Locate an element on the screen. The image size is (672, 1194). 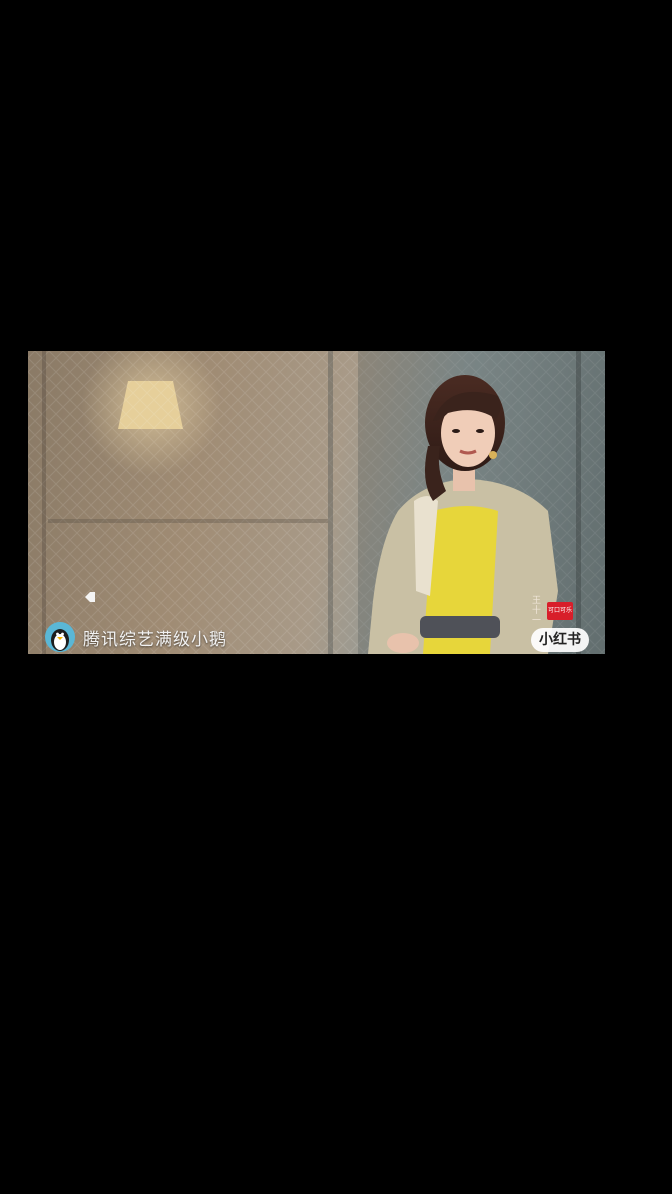
sponsor-badge: 小红书 is located at coordinates (560, 640).